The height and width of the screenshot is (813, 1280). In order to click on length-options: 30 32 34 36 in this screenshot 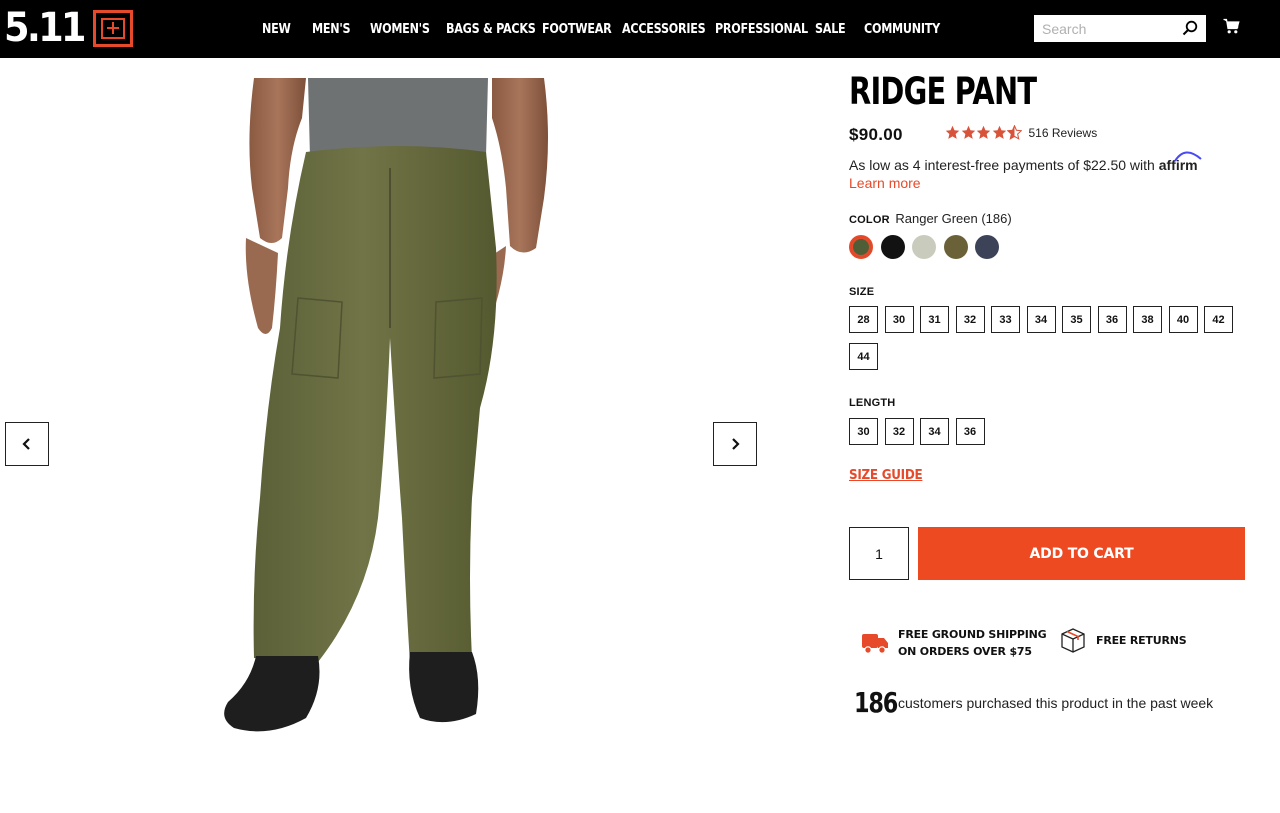, I will do `click(920, 436)`.